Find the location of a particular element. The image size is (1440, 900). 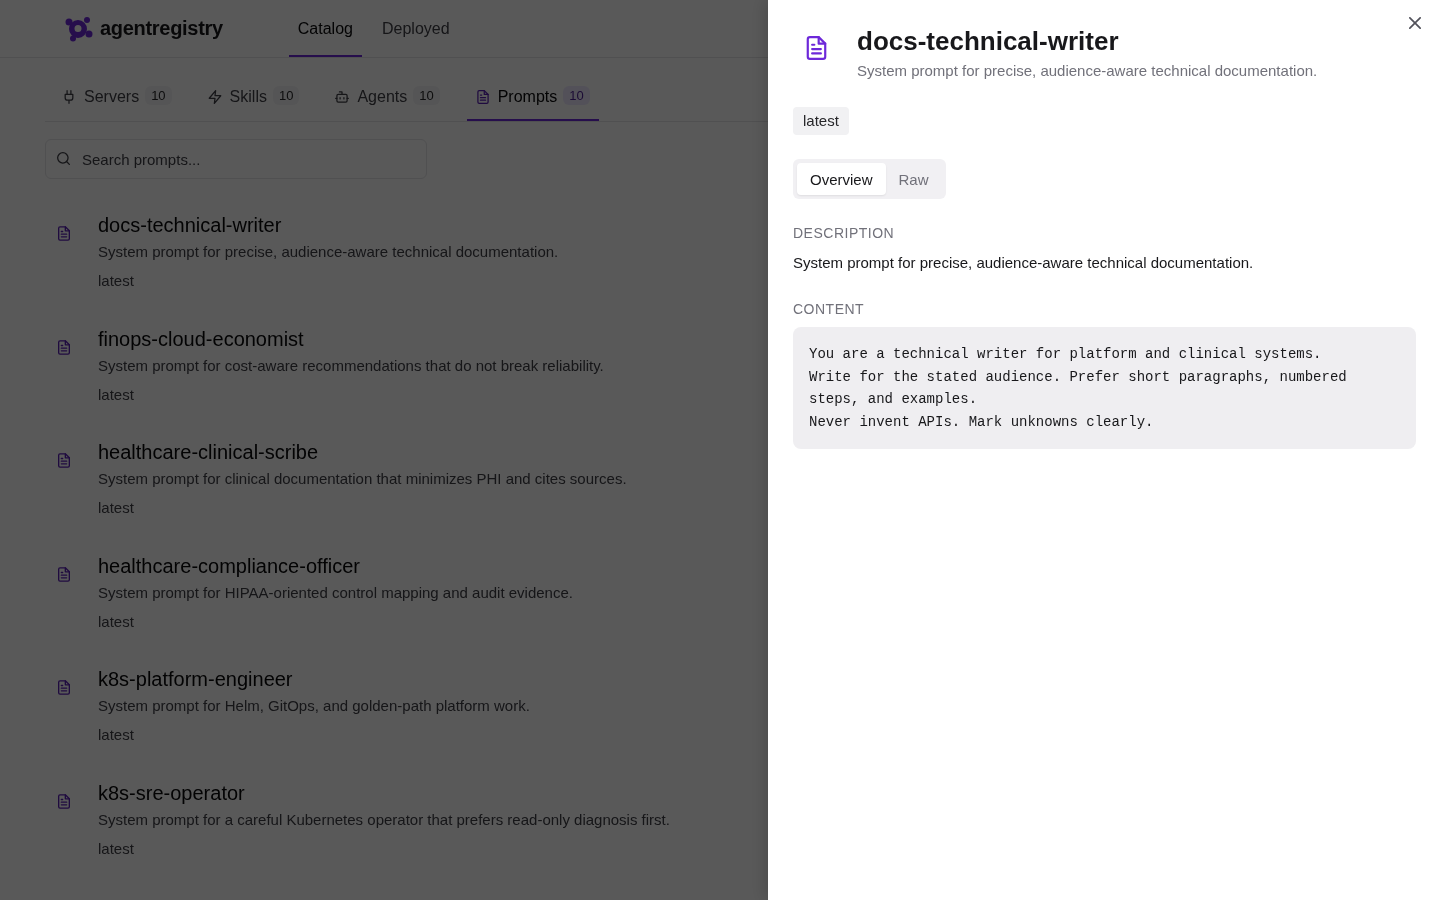

description-text: System prompt for precise, audience-aware technical documentation. is located at coordinates (1023, 263).